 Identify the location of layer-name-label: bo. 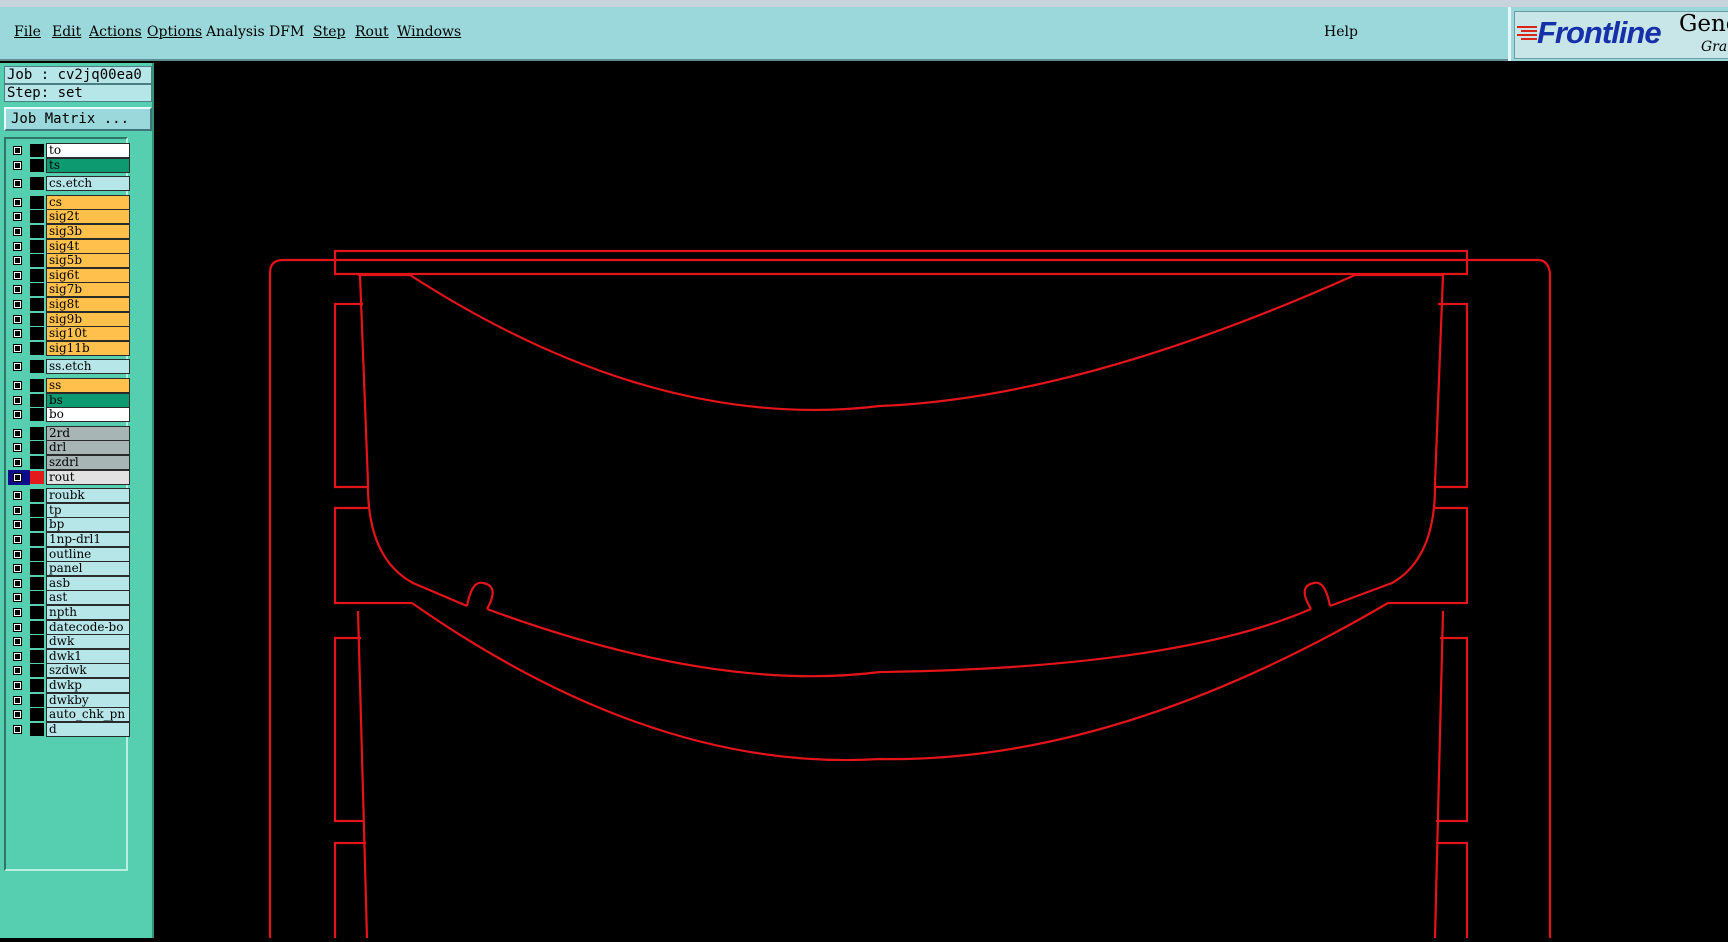
(88, 415).